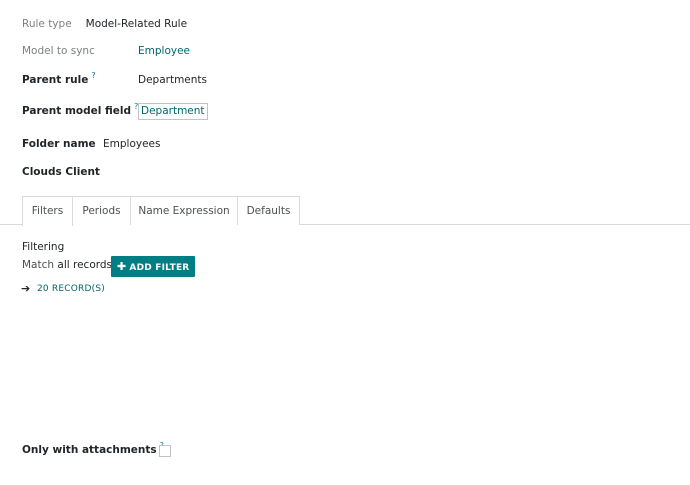  I want to click on parent-model-field-row: Parent model field ? Department, so click(115, 111).